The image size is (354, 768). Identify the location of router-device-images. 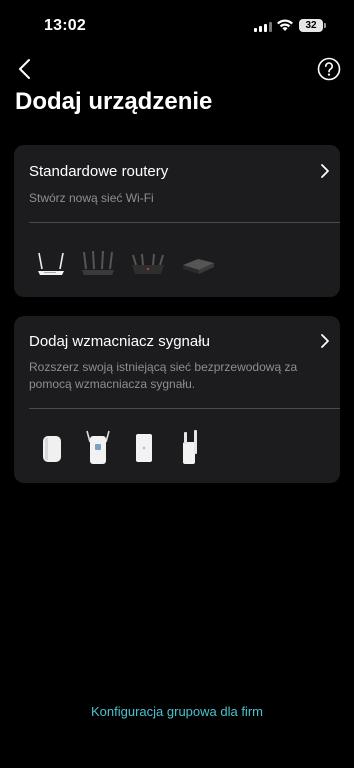
(126, 262).